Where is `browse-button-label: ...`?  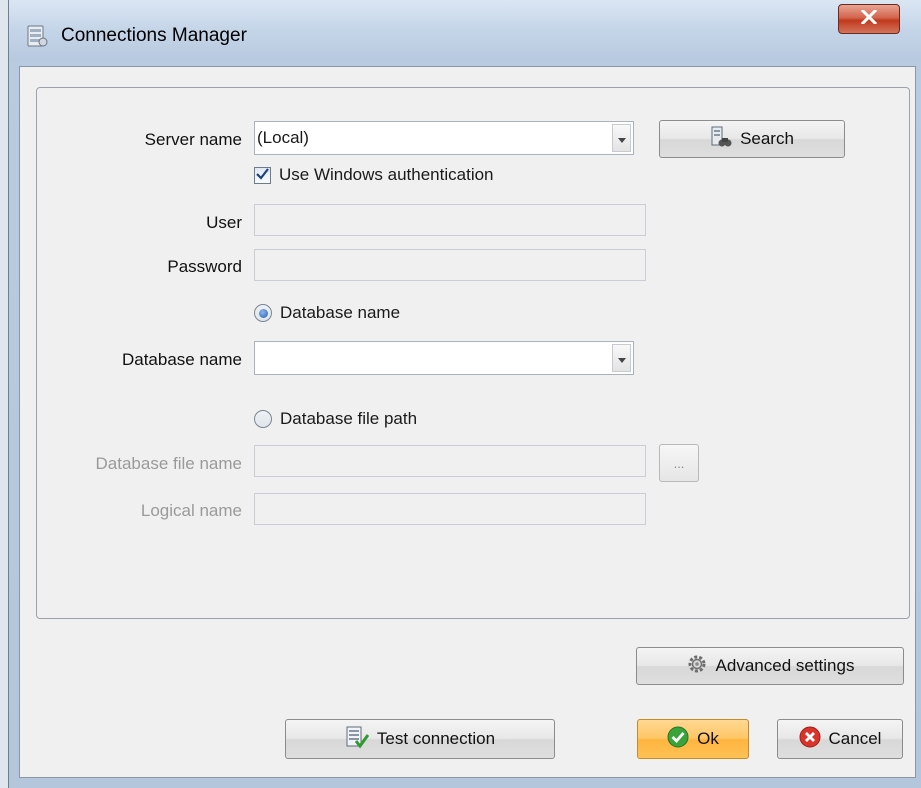
browse-button-label: ... is located at coordinates (679, 463).